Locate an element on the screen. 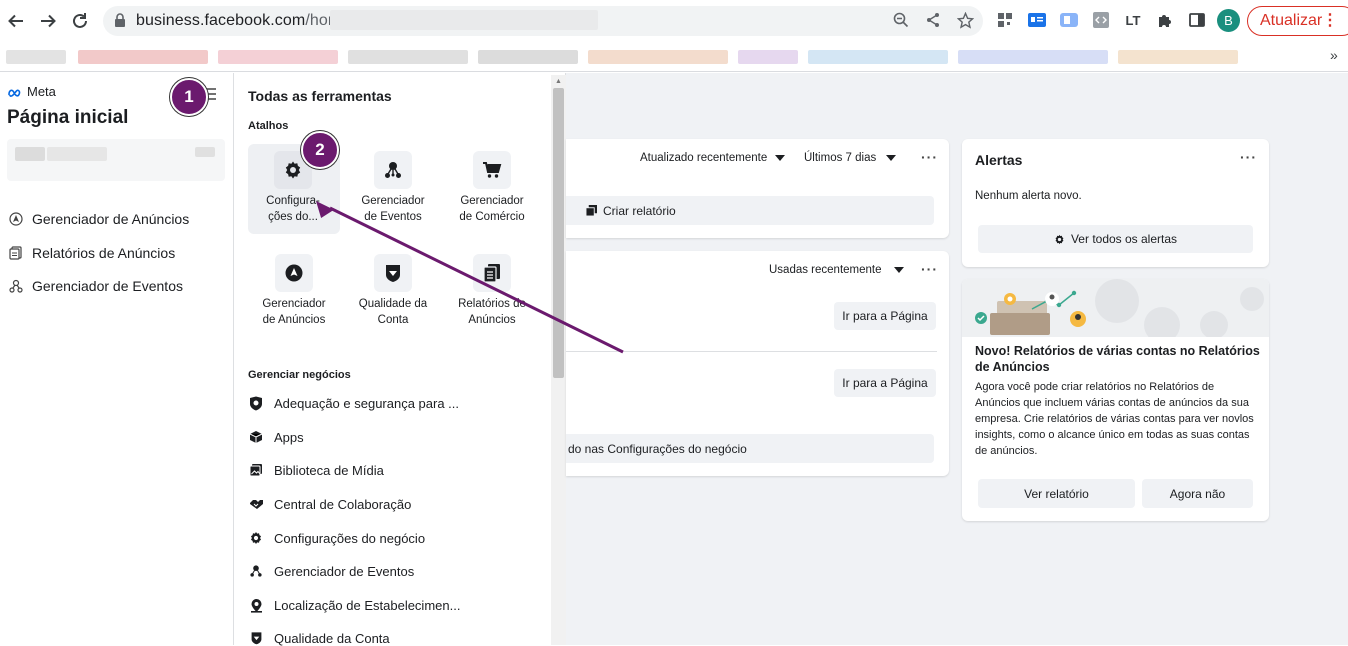 The width and height of the screenshot is (1348, 646). tile-label: de Eventos is located at coordinates (393, 217).